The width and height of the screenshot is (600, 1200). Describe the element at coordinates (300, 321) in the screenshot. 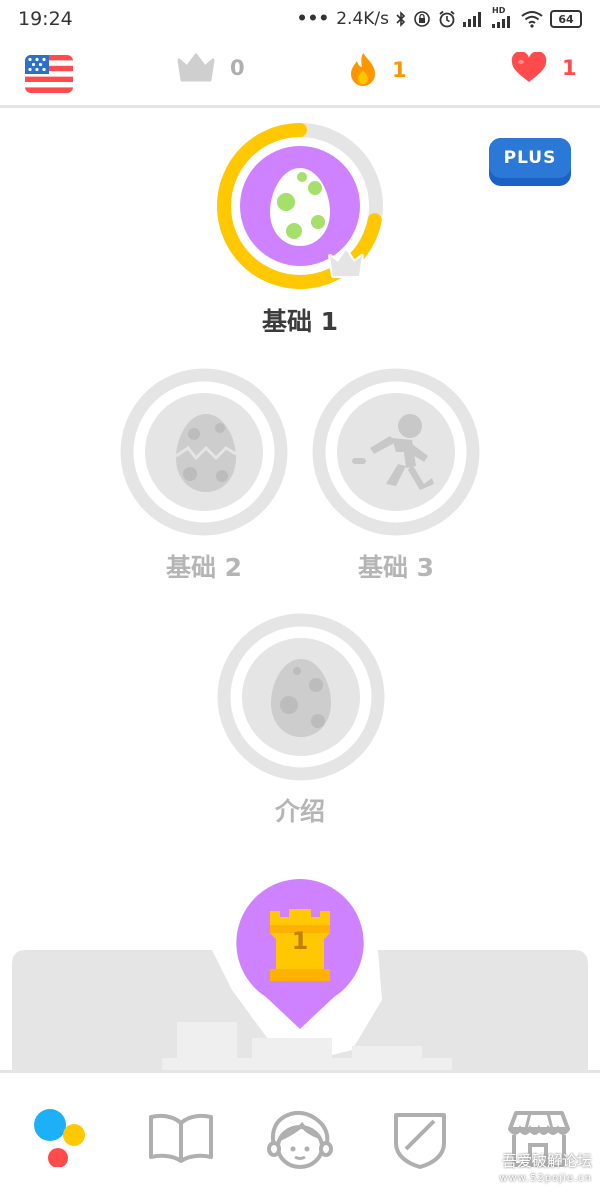

I see `lesson-basics-1-label: 基础 1` at that location.